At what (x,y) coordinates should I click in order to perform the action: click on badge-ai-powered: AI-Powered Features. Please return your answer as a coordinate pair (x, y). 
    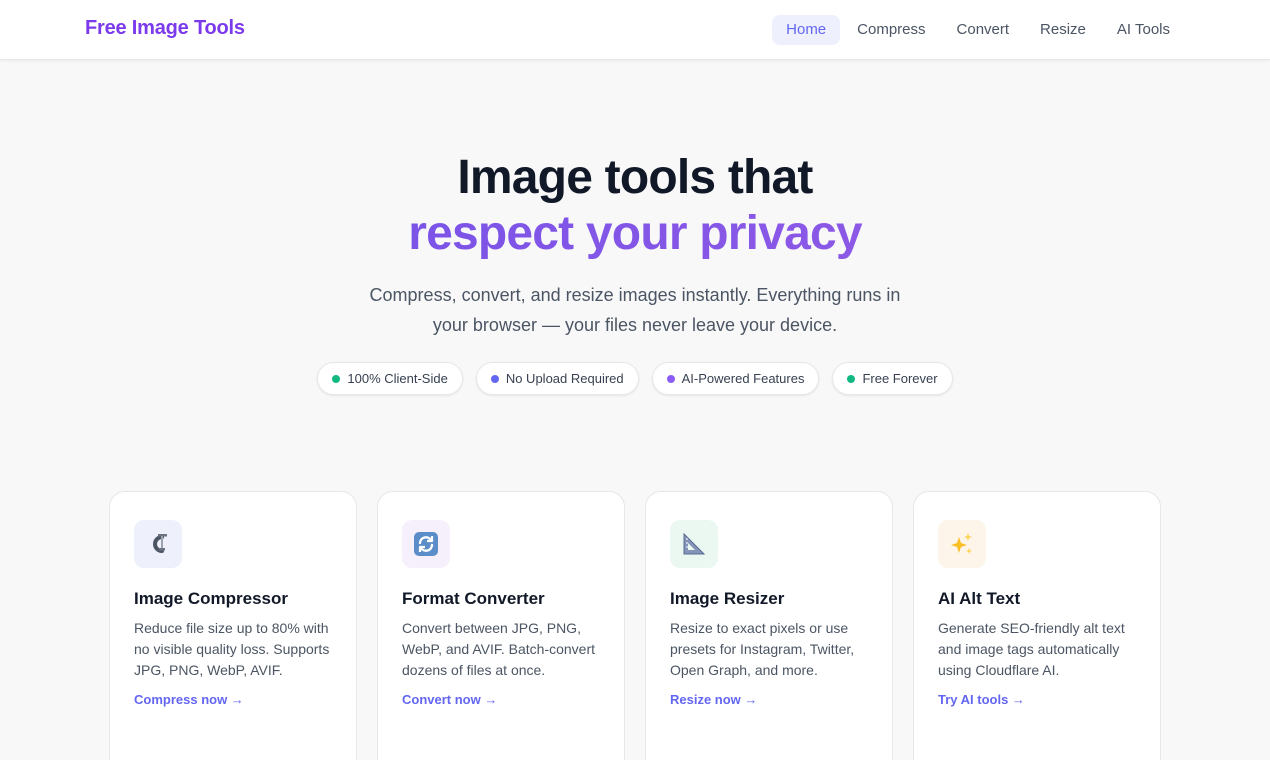
    Looking at the image, I should click on (735, 378).